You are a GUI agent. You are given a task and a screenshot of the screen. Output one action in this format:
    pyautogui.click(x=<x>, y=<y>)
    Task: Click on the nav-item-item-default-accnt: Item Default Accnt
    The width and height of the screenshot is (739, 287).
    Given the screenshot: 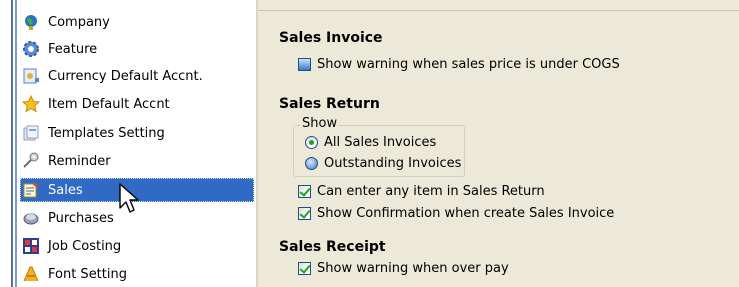 What is the action you would take?
    pyautogui.click(x=137, y=104)
    